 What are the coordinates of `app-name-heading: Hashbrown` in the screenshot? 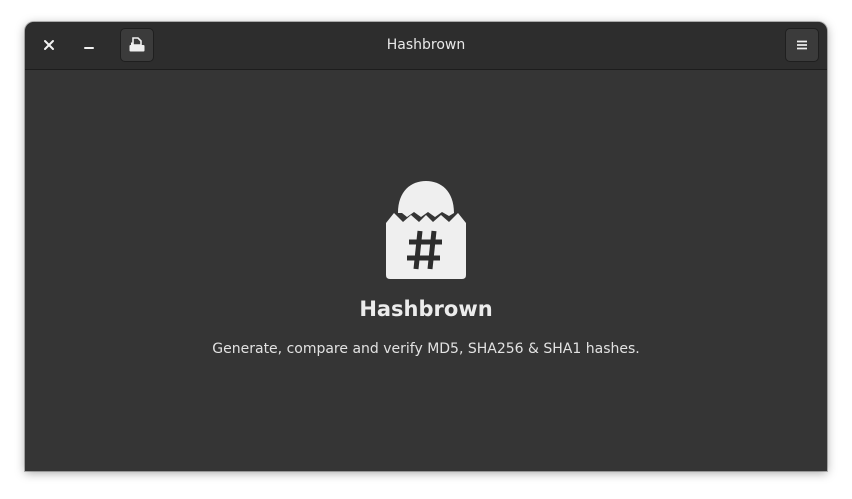 It's located at (426, 309).